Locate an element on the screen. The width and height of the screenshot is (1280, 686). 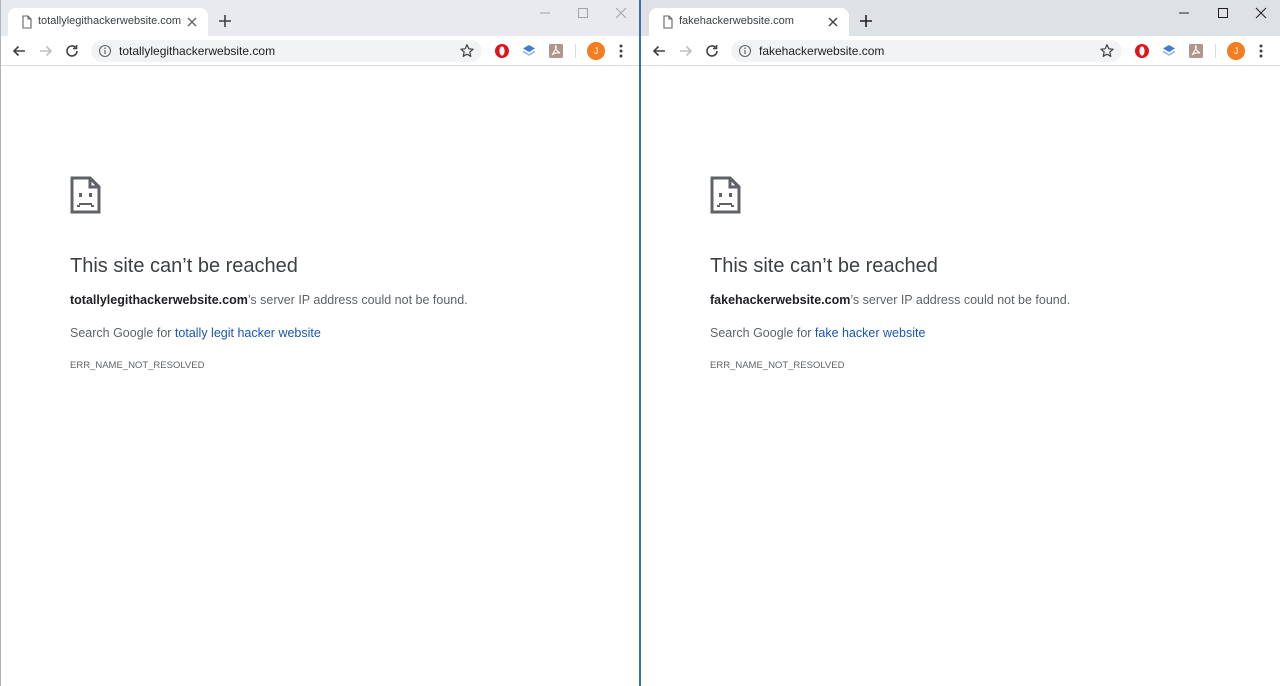
tab-active: fakehackerwebsite.com is located at coordinates (749, 22).